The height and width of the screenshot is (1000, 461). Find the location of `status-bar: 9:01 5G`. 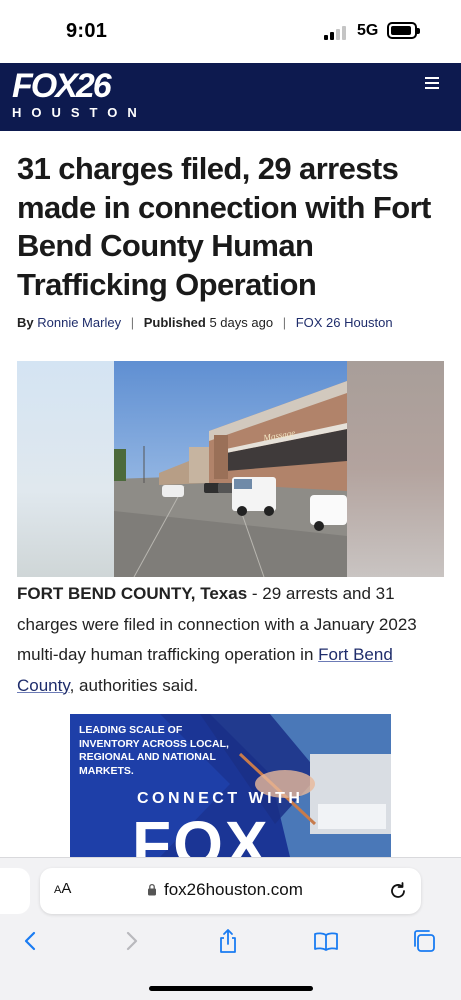

status-bar: 9:01 5G is located at coordinates (230, 31).